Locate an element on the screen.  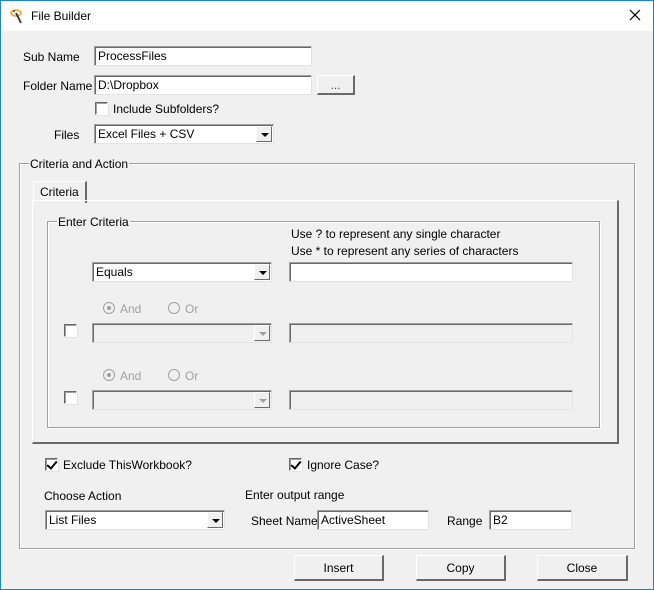
window-title: File Builder is located at coordinates (61, 16).